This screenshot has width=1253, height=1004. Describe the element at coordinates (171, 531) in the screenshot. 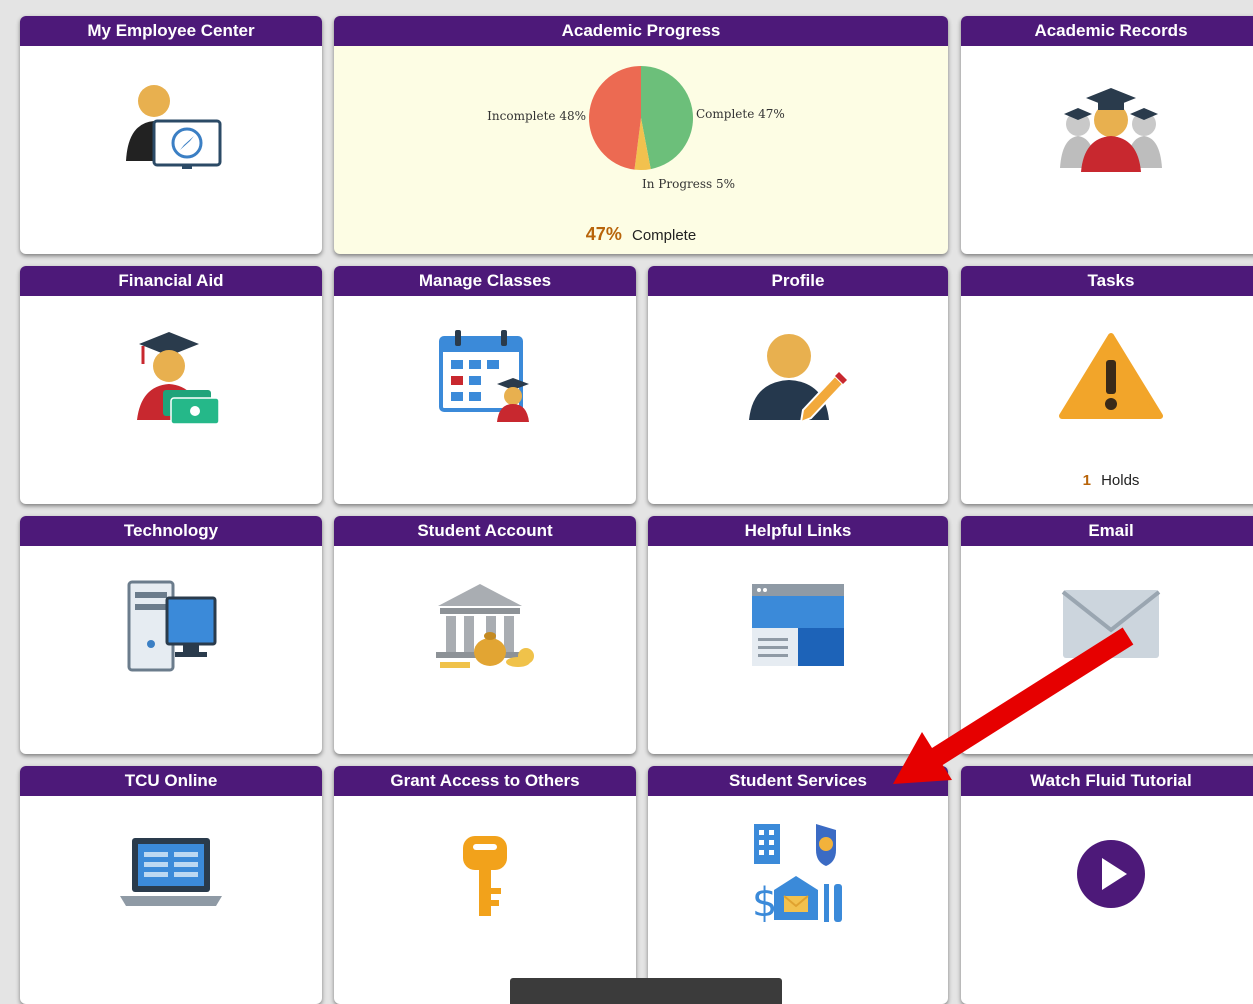

I see `tile-title: Technology` at that location.